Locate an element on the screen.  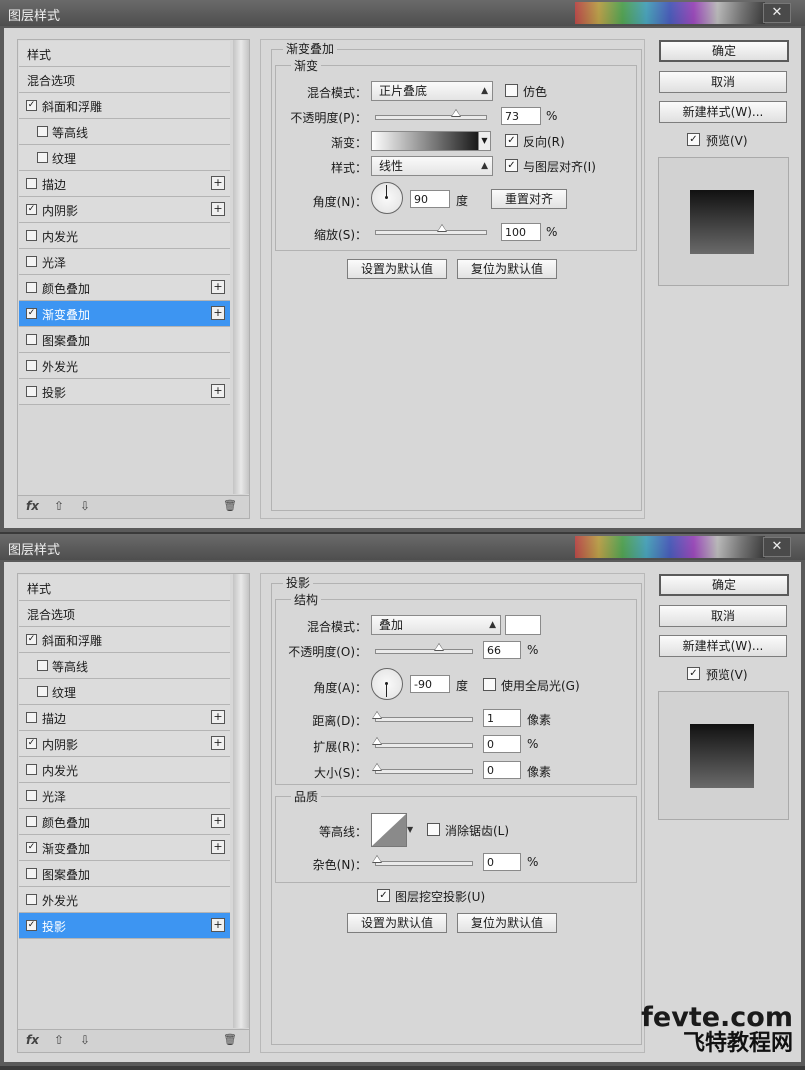
scale-input: 100 is located at coordinates (521, 232).